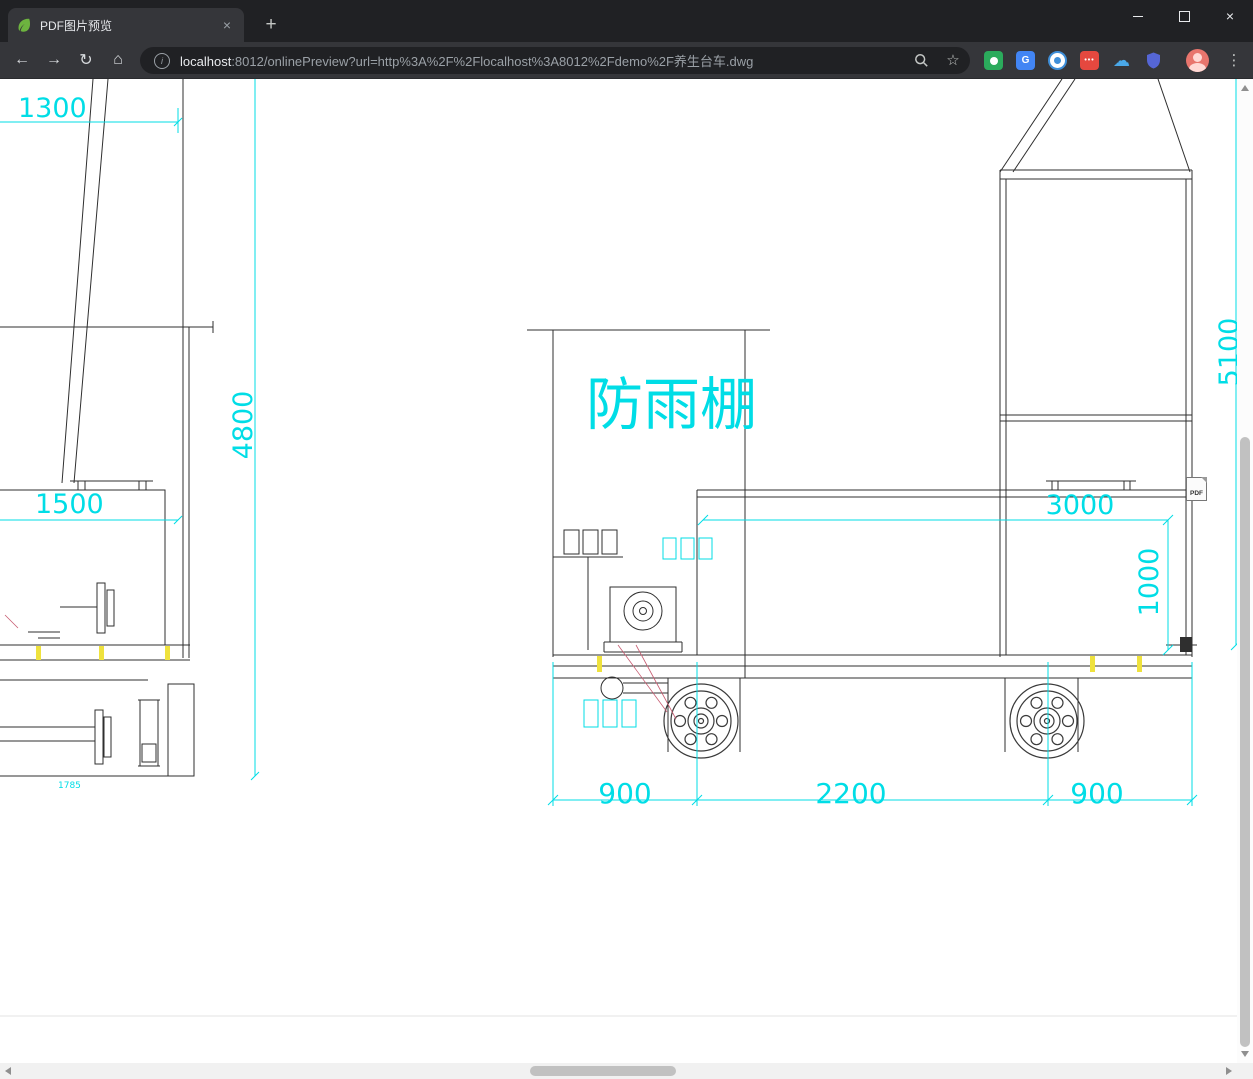 The image size is (1253, 1079). What do you see at coordinates (1225, 352) in the screenshot?
I see `dim-5100-label: 5100` at bounding box center [1225, 352].